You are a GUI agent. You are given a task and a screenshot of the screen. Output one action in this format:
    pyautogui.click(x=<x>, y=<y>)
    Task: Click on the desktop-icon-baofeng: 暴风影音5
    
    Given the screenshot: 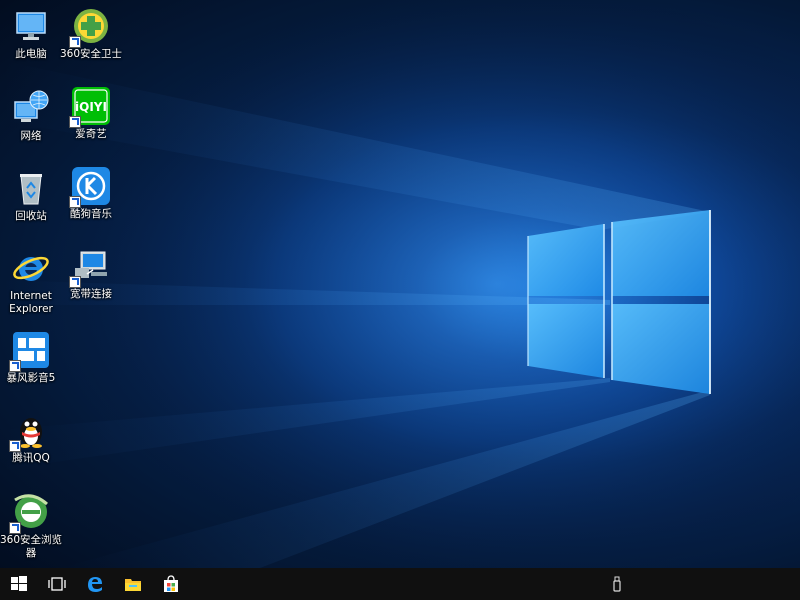 What is the action you would take?
    pyautogui.click(x=32, y=357)
    